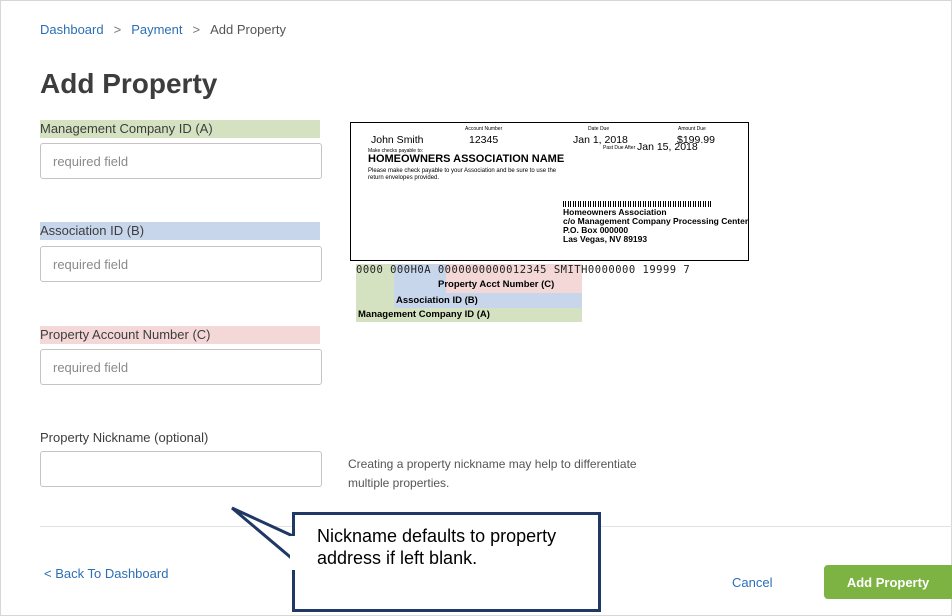 This screenshot has width=952, height=616. What do you see at coordinates (424, 314) in the screenshot?
I see `management-company-id-legend: Management Company ID (A)` at bounding box center [424, 314].